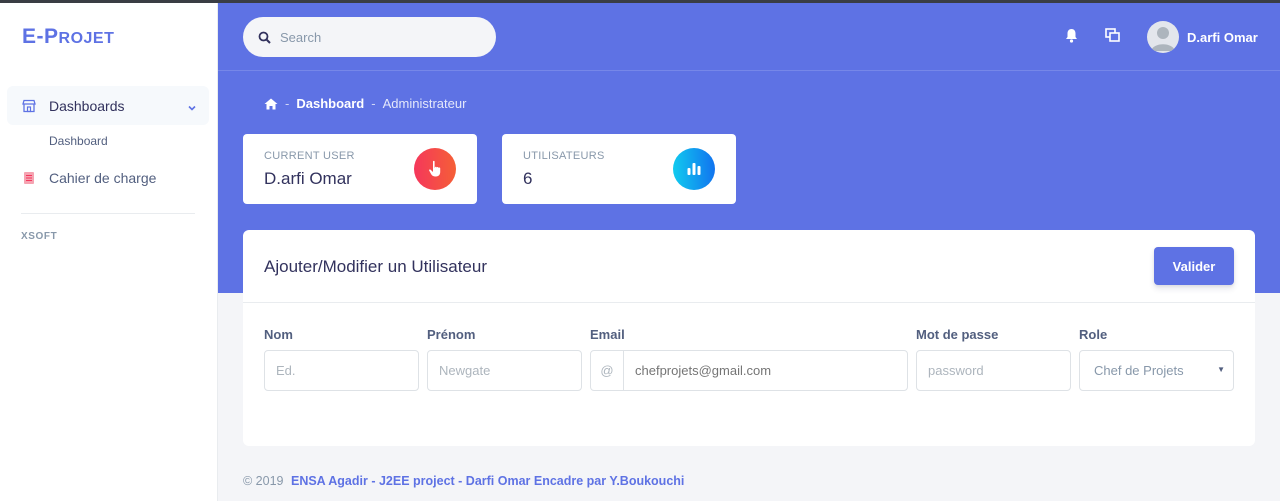 The width and height of the screenshot is (1280, 501). I want to click on valider-button: Valider, so click(1194, 266).